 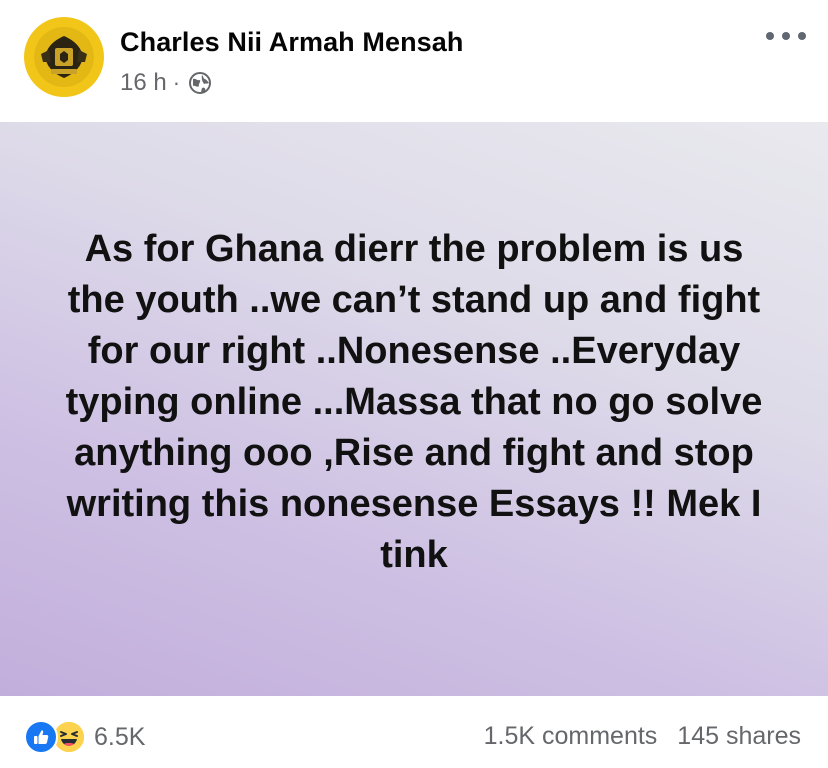 I want to click on shares-count-link: 145 shares, so click(x=739, y=736).